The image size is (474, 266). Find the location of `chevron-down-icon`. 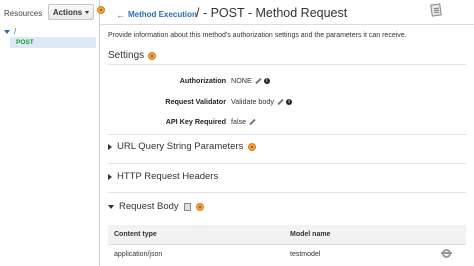

chevron-down-icon is located at coordinates (87, 12).